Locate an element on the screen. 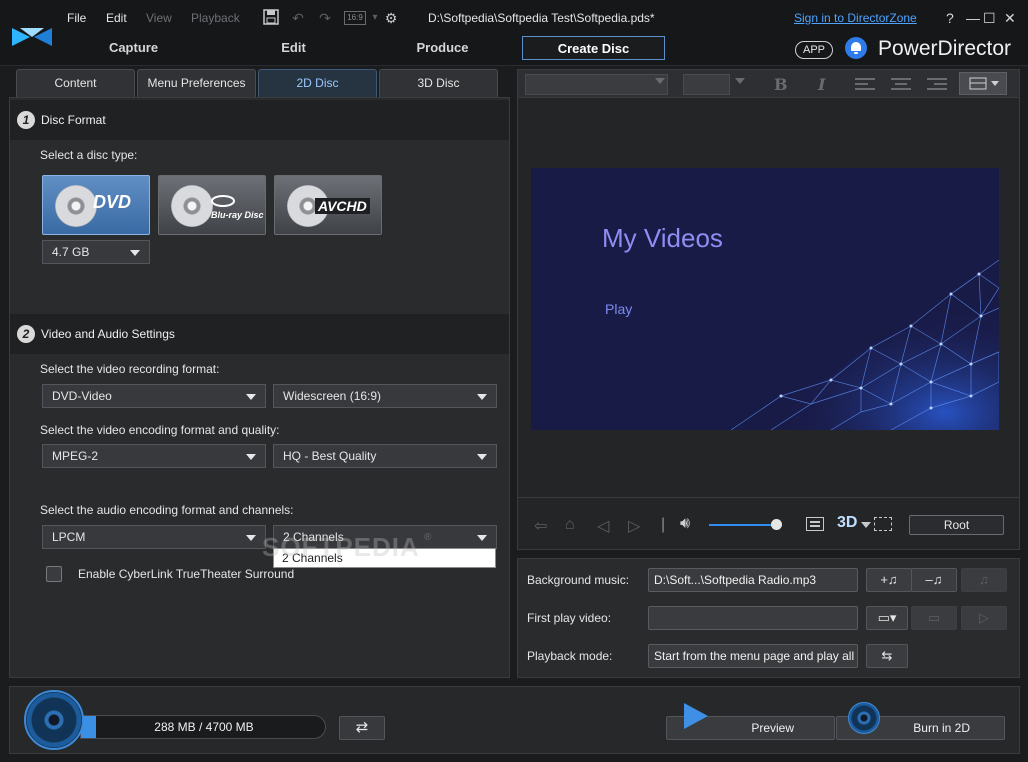 This screenshot has width=1028, height=762. bluray-logo-icon is located at coordinates (223, 201).